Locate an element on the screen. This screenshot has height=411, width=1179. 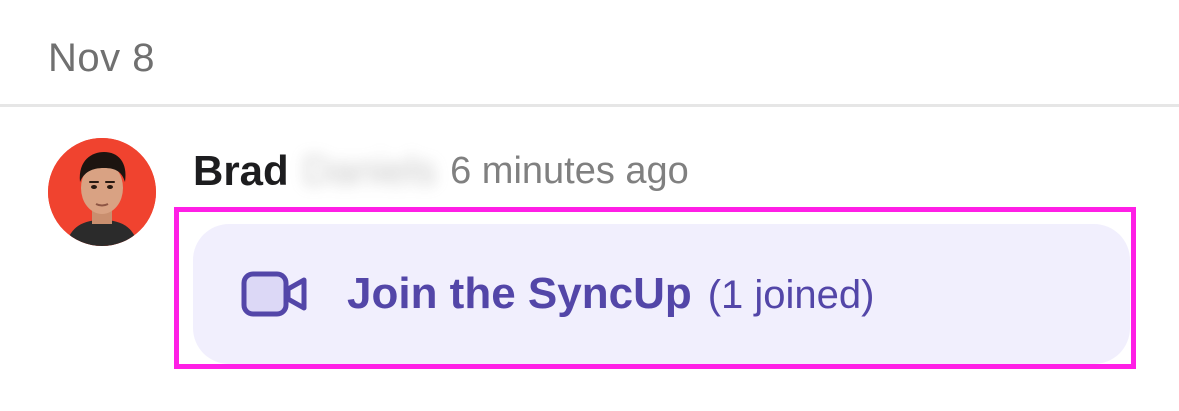
date-header: Nov 8 is located at coordinates (101, 58).